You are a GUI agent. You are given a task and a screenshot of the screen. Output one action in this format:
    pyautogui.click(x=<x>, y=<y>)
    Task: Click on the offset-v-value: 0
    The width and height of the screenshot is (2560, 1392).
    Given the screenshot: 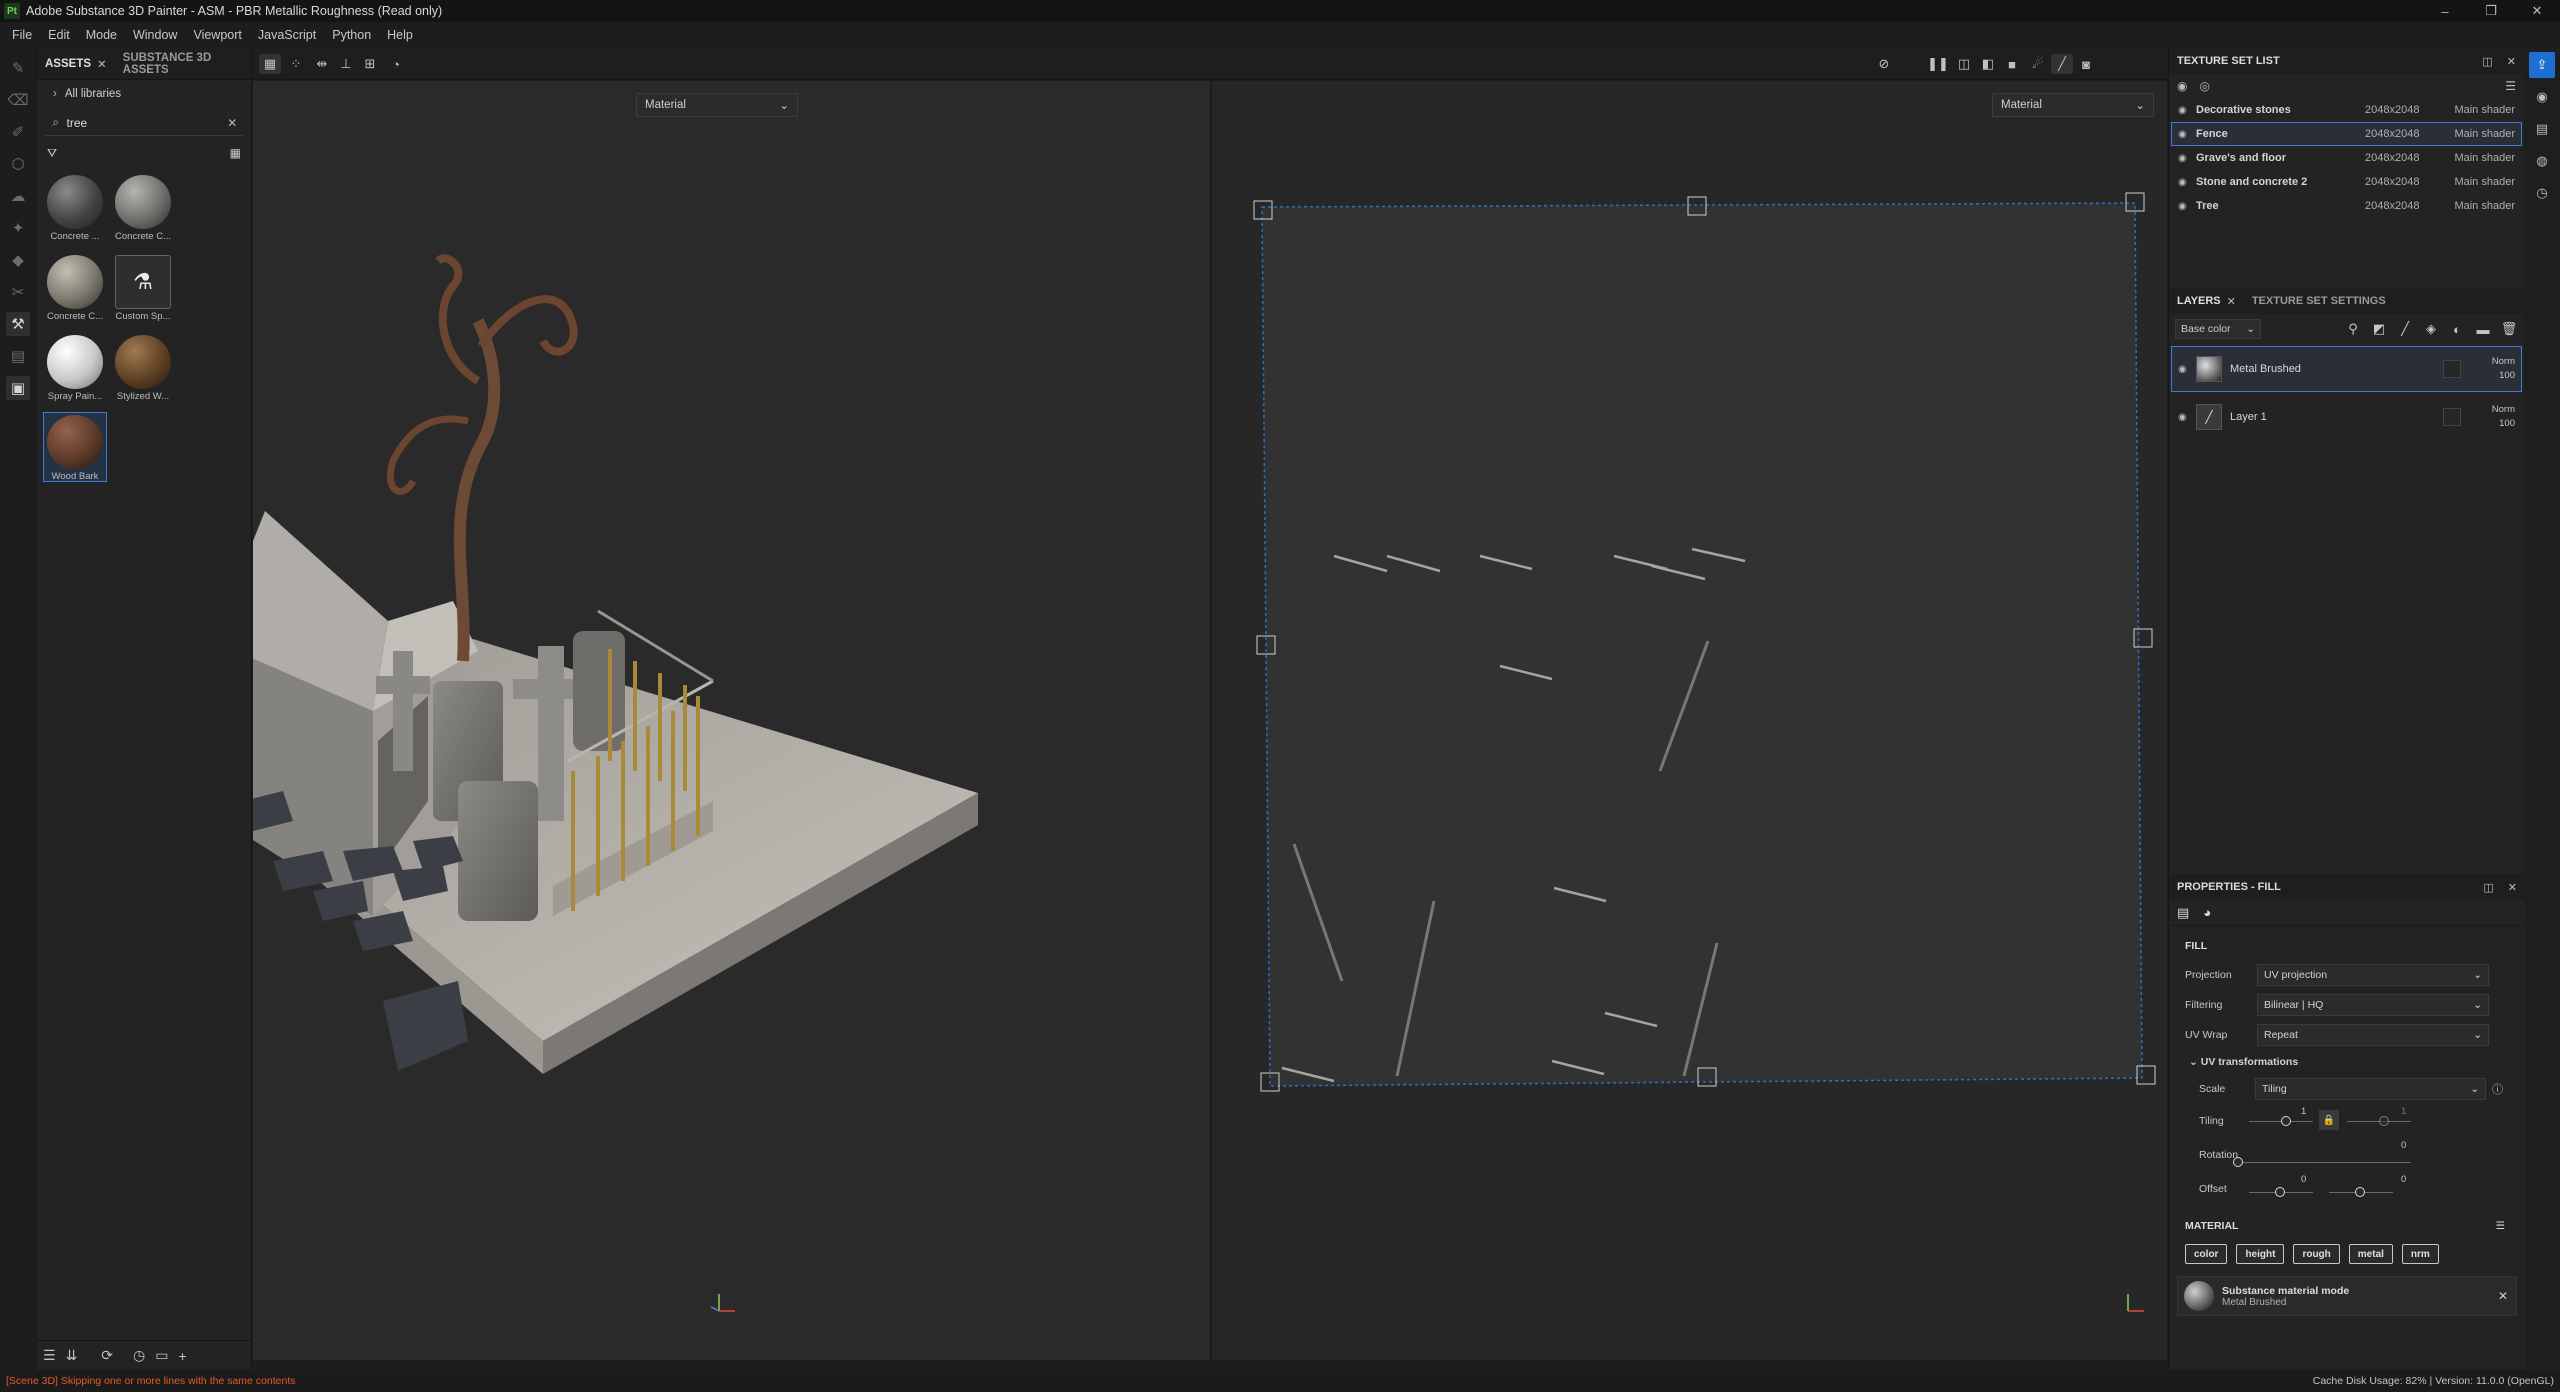 What is the action you would take?
    pyautogui.click(x=2403, y=1179)
    